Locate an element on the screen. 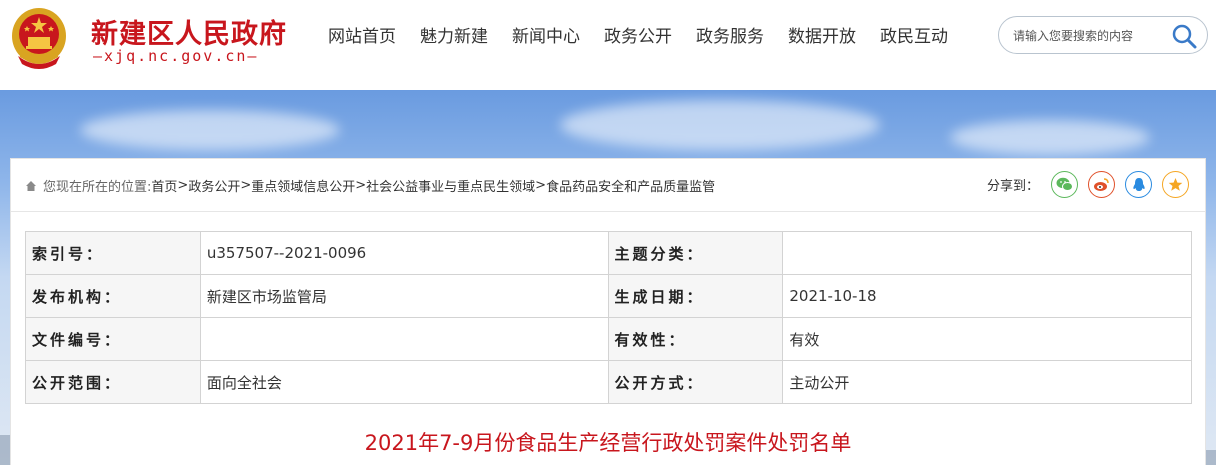  site-title: 新建区人民政府 is located at coordinates (189, 31).